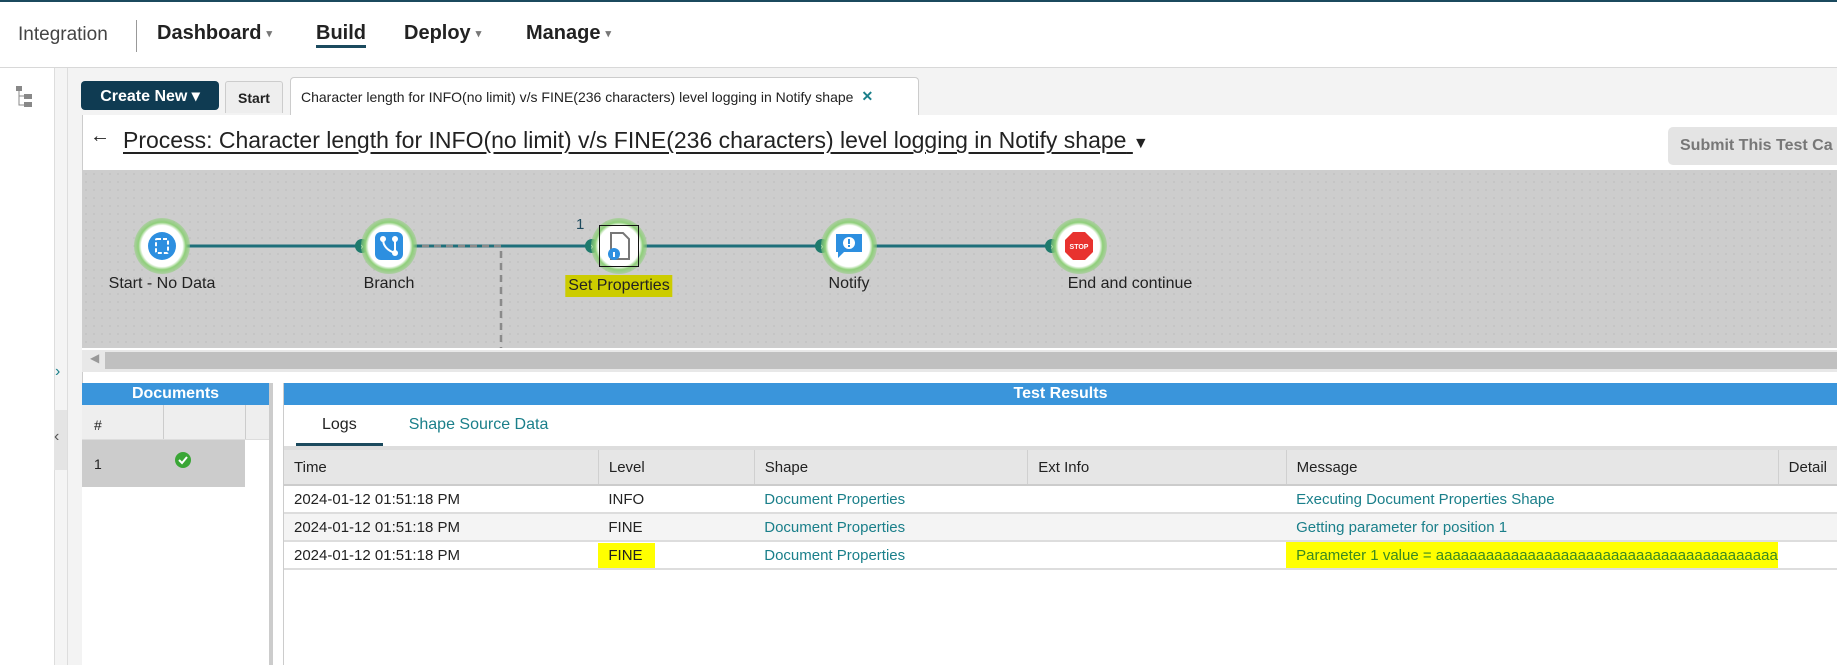  I want to click on divider, so click(136, 36).